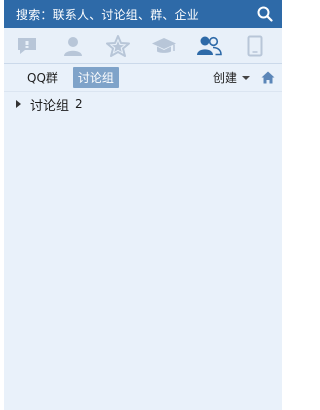 This screenshot has height=410, width=320. What do you see at coordinates (18, 104) in the screenshot?
I see `expand-arrow-icon` at bounding box center [18, 104].